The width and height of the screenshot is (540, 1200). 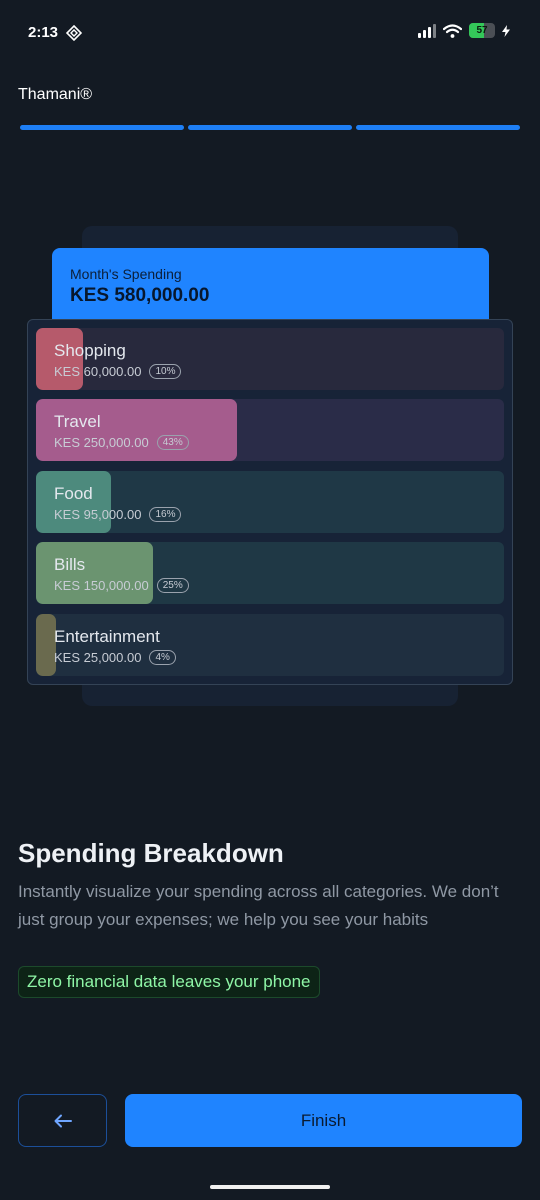 I want to click on category-amount: KES 250,000.00, so click(x=101, y=442).